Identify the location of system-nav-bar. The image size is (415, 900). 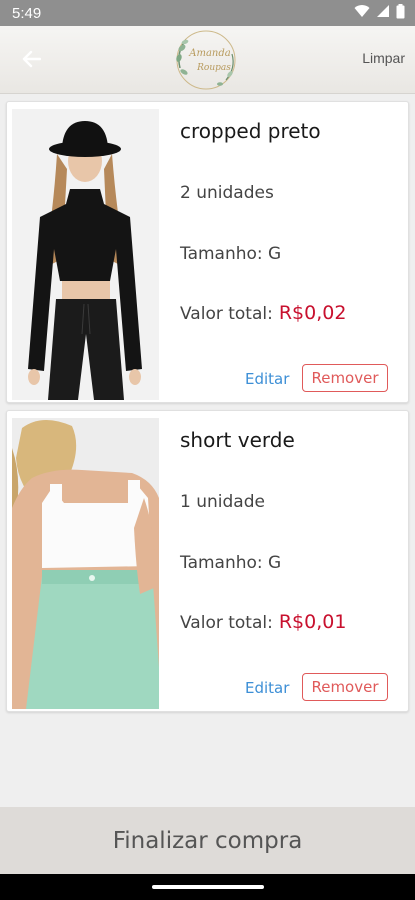
(207, 887).